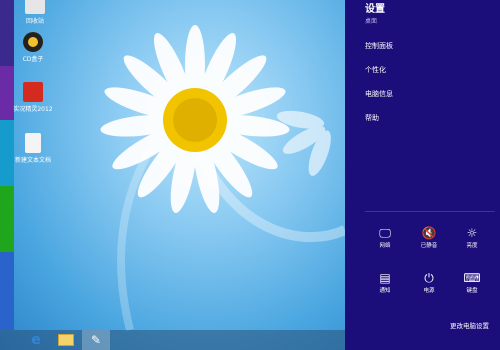  I want to click on quick-network: 🖵 网络, so click(385, 237).